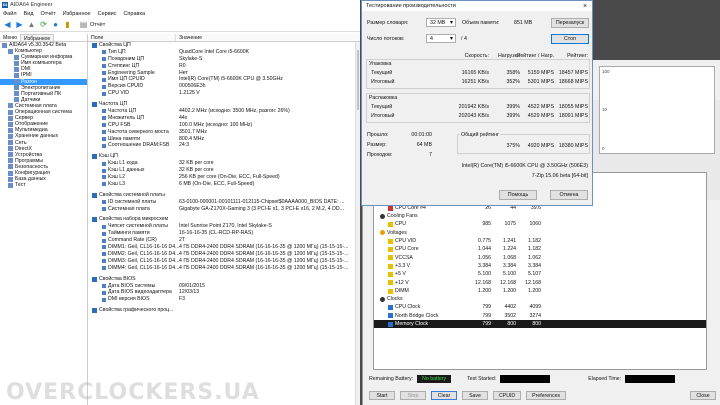  Describe the element at coordinates (43, 24) in the screenshot. I see `refresh-icon: ⟳` at that location.